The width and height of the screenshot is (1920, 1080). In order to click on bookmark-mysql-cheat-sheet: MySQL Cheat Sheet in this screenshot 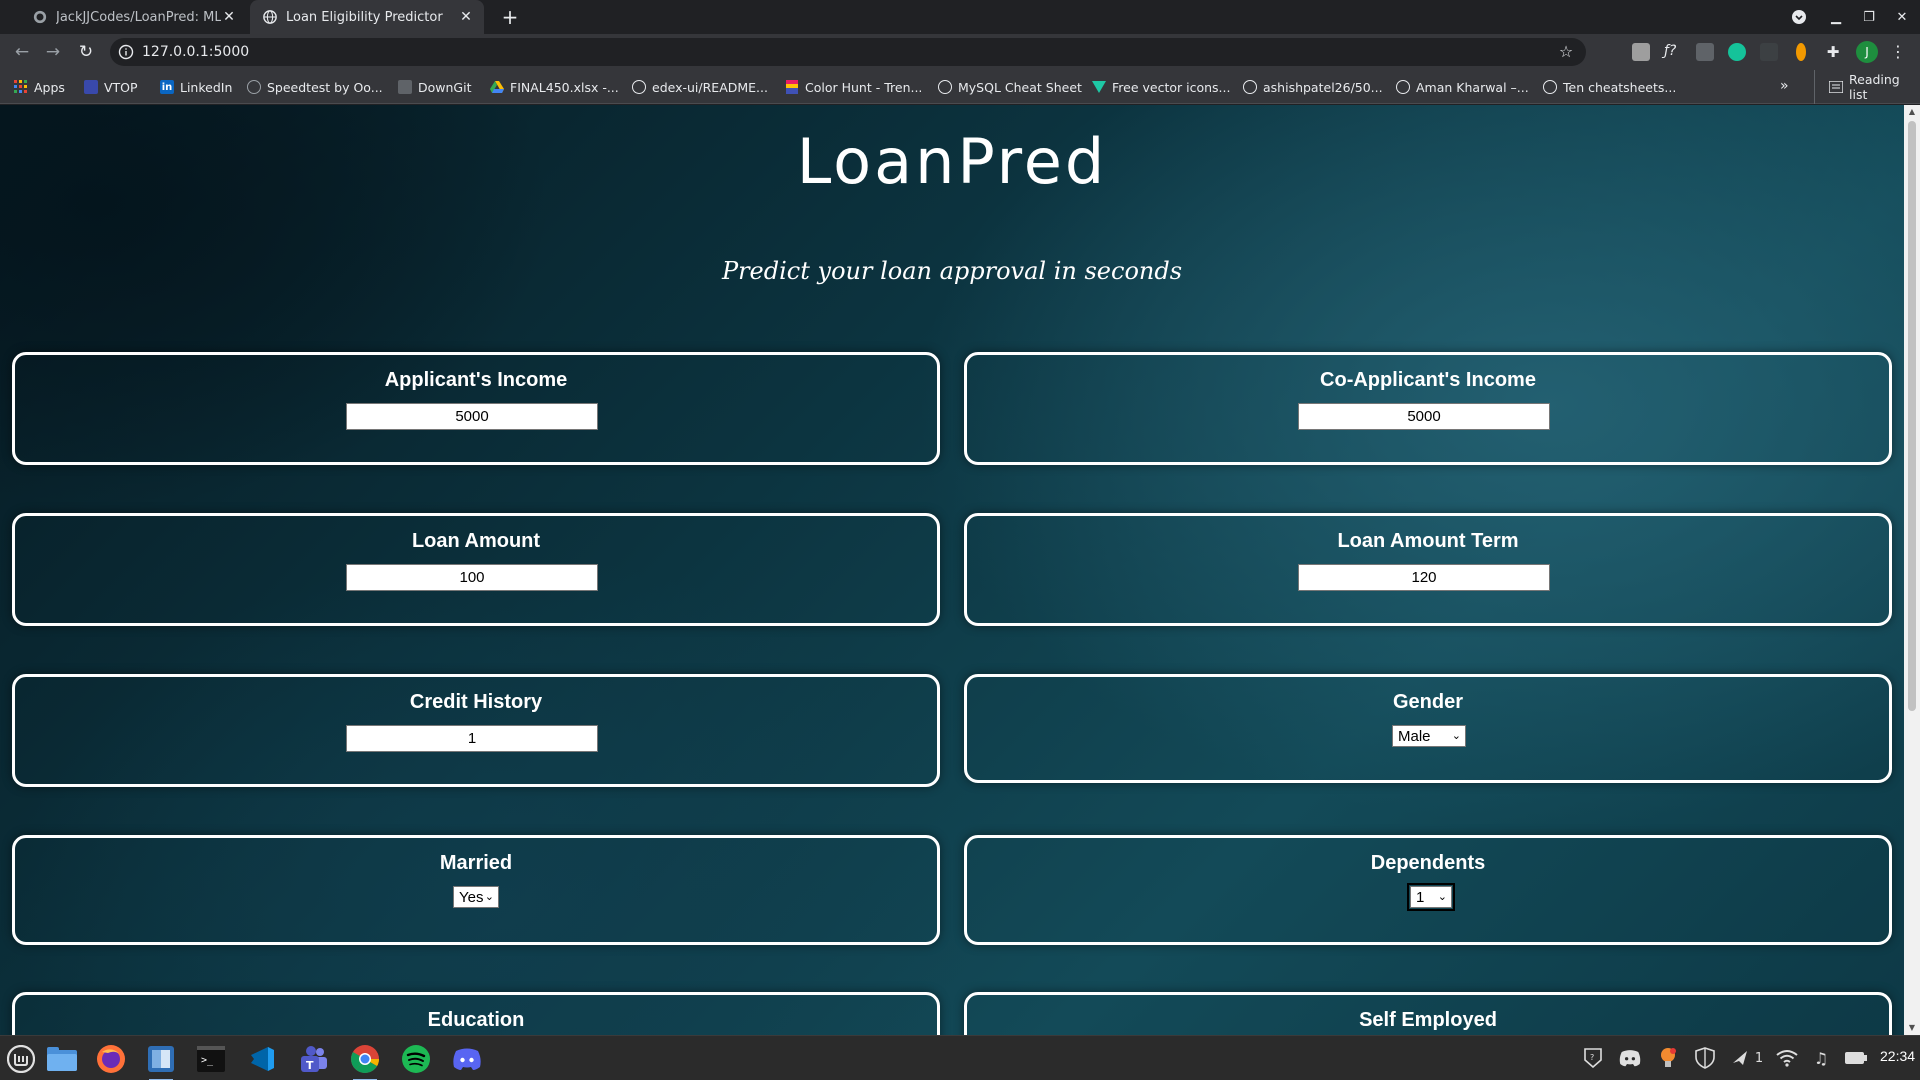, I will do `click(1010, 87)`.